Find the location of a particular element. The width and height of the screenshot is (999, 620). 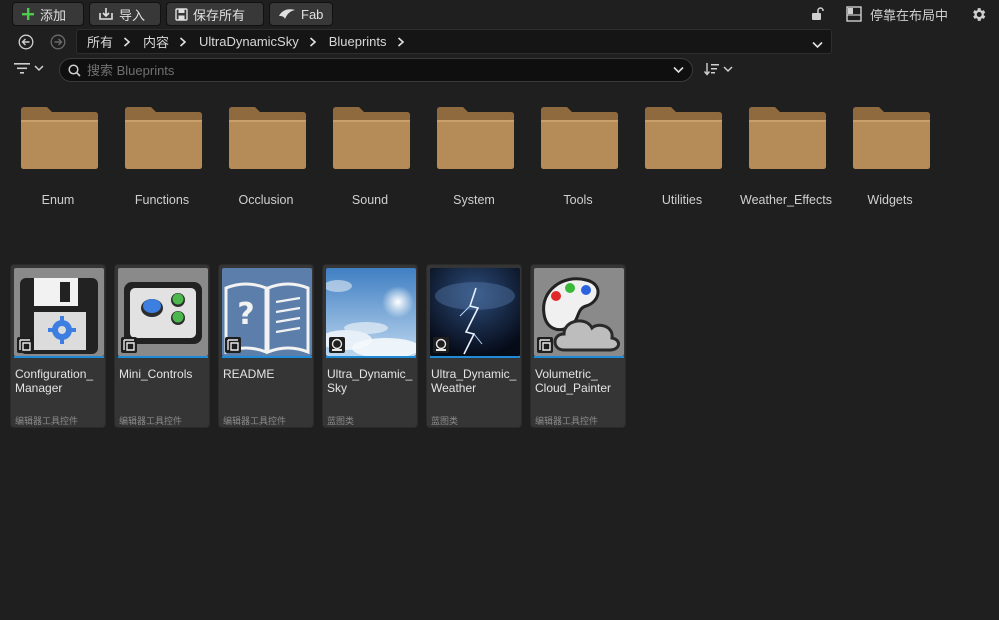

forward-button is located at coordinates (58, 42).